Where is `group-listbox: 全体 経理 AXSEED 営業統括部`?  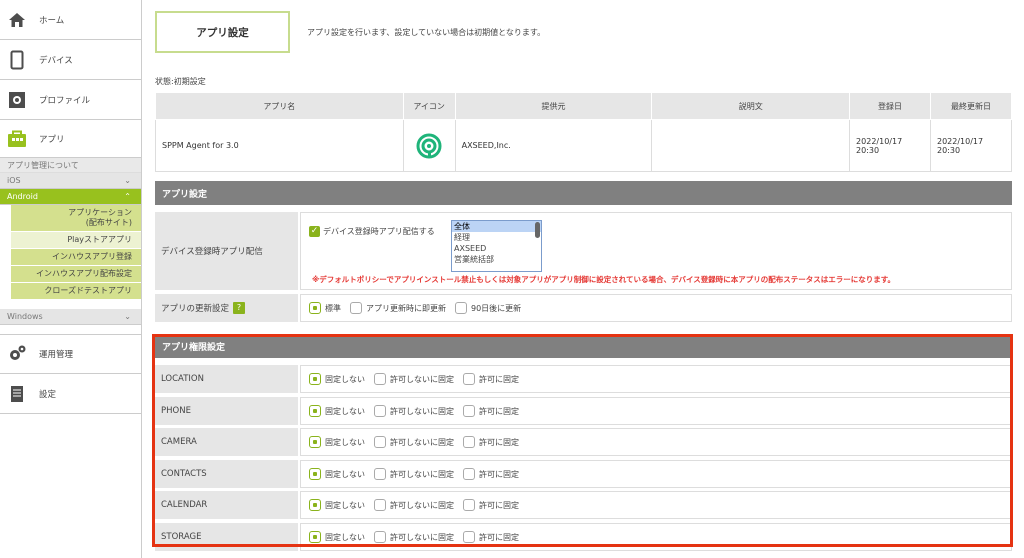 group-listbox: 全体 経理 AXSEED 営業統括部 is located at coordinates (496, 246).